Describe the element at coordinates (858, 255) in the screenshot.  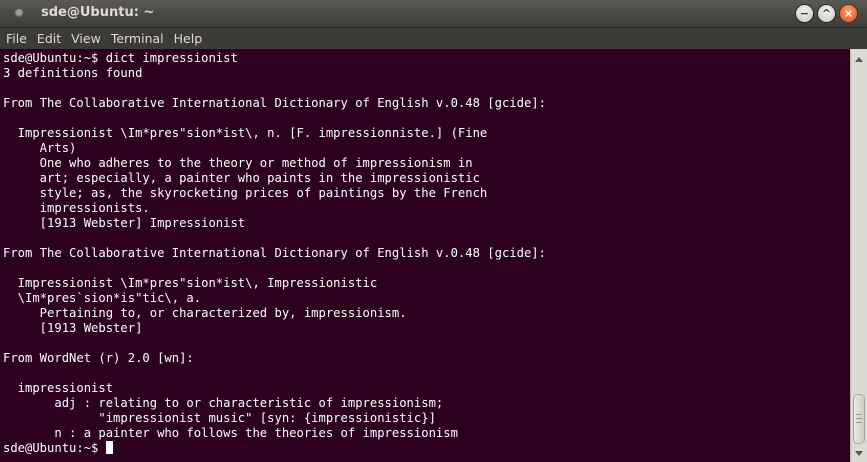
I see `vertical-scrollbar` at that location.